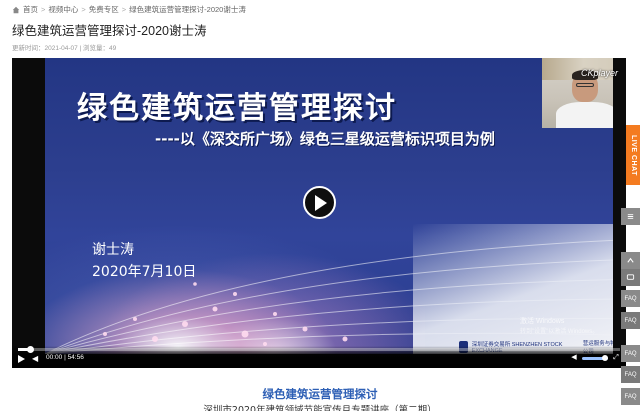 The image size is (640, 411). What do you see at coordinates (104, 9) in the screenshot?
I see `breadcrumb-free-zone: 免费专区` at bounding box center [104, 9].